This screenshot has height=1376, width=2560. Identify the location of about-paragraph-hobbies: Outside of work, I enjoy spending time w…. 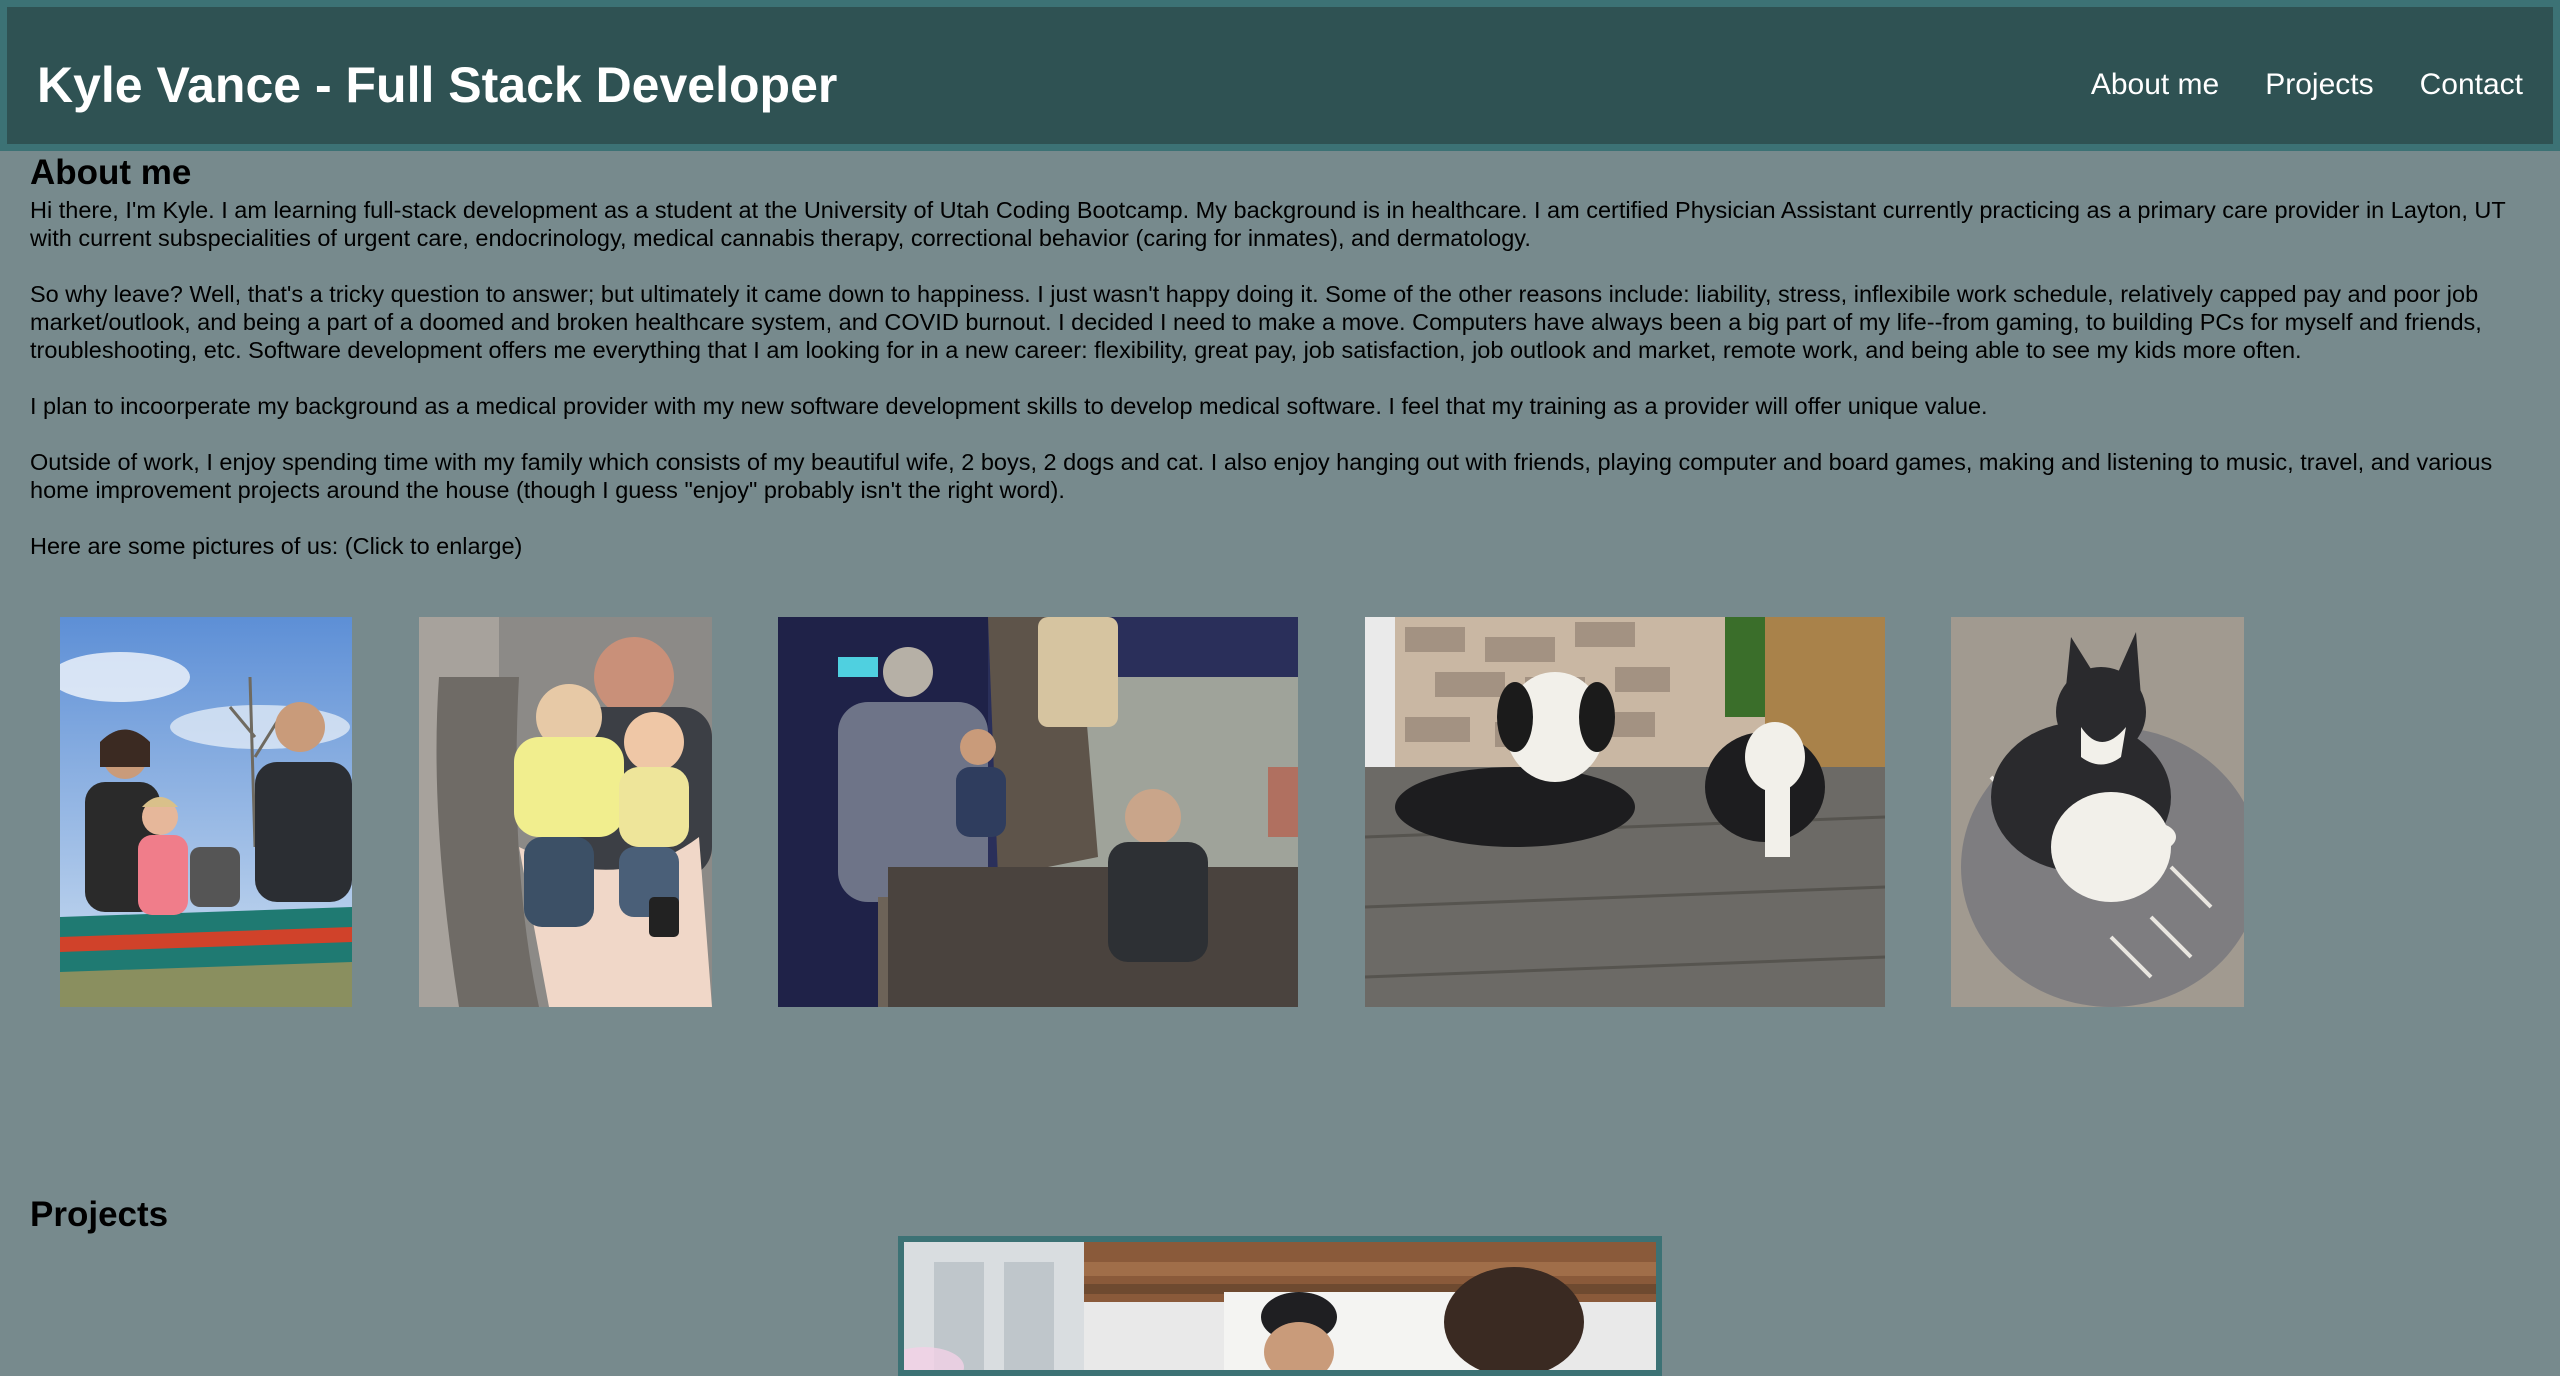
(1261, 476).